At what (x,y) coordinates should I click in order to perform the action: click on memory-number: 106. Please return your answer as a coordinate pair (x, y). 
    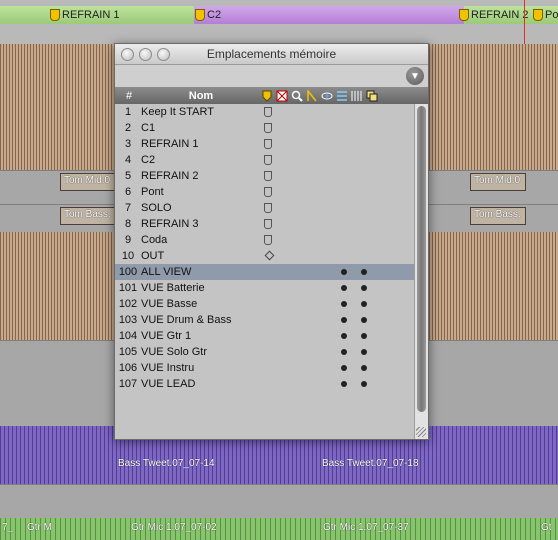
    Looking at the image, I should click on (128, 368).